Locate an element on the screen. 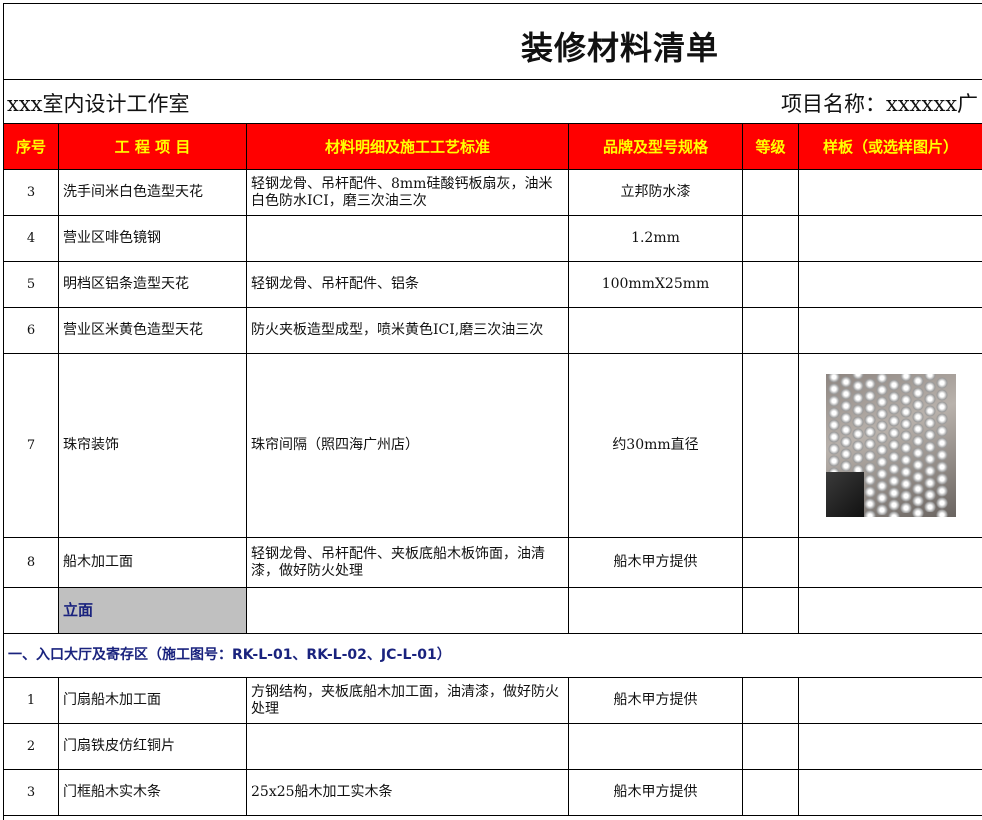  row-material: 轻钢龙骨、吊杆配件、夹板底船木板饰面，油清漆，做好防火处理 is located at coordinates (408, 563).